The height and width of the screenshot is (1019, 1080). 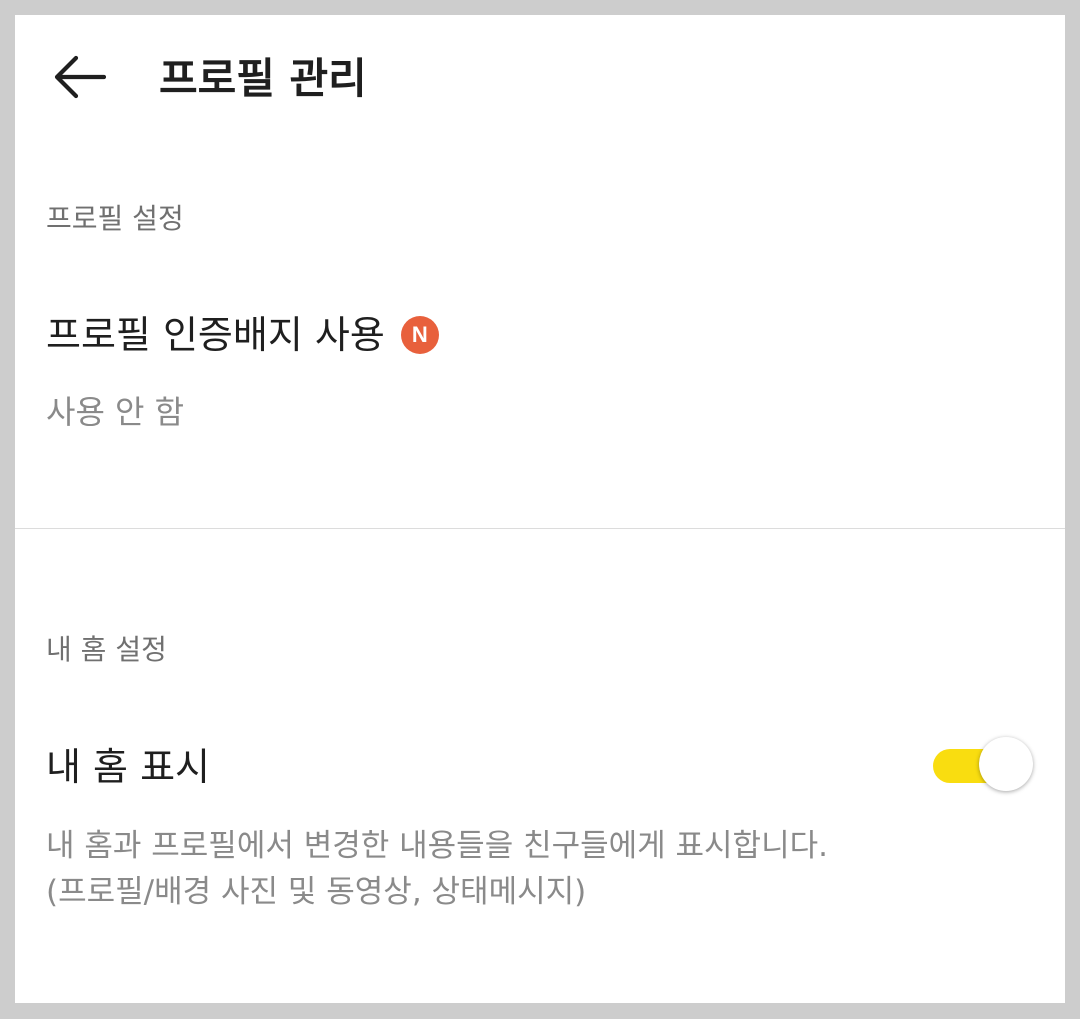 What do you see at coordinates (115, 218) in the screenshot?
I see `section-label-profile: 프로필 설정` at bounding box center [115, 218].